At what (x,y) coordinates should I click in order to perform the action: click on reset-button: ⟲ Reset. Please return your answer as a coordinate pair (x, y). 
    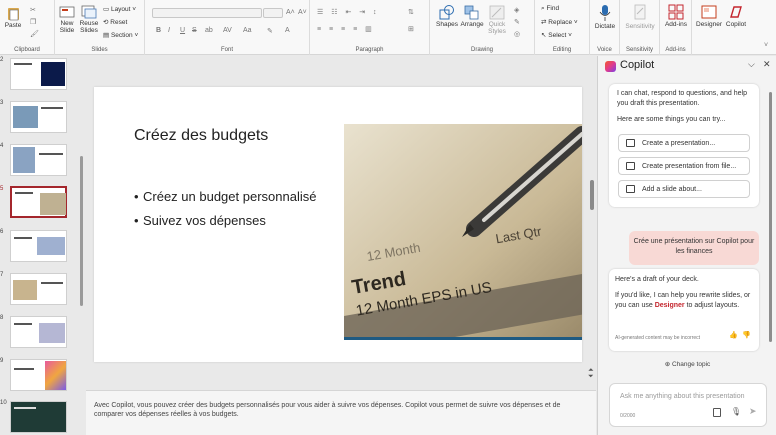
    Looking at the image, I should click on (115, 22).